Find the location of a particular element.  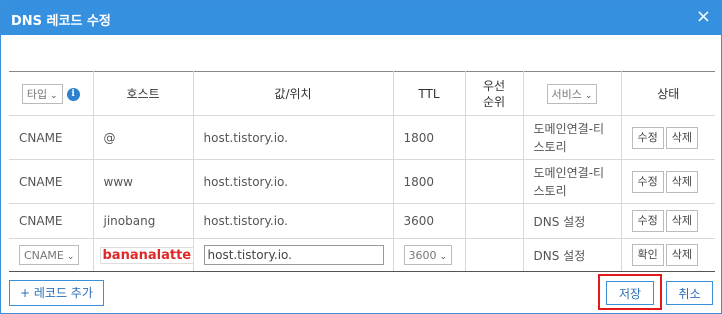

type-select: CNAME ⌄ is located at coordinates (49, 255).